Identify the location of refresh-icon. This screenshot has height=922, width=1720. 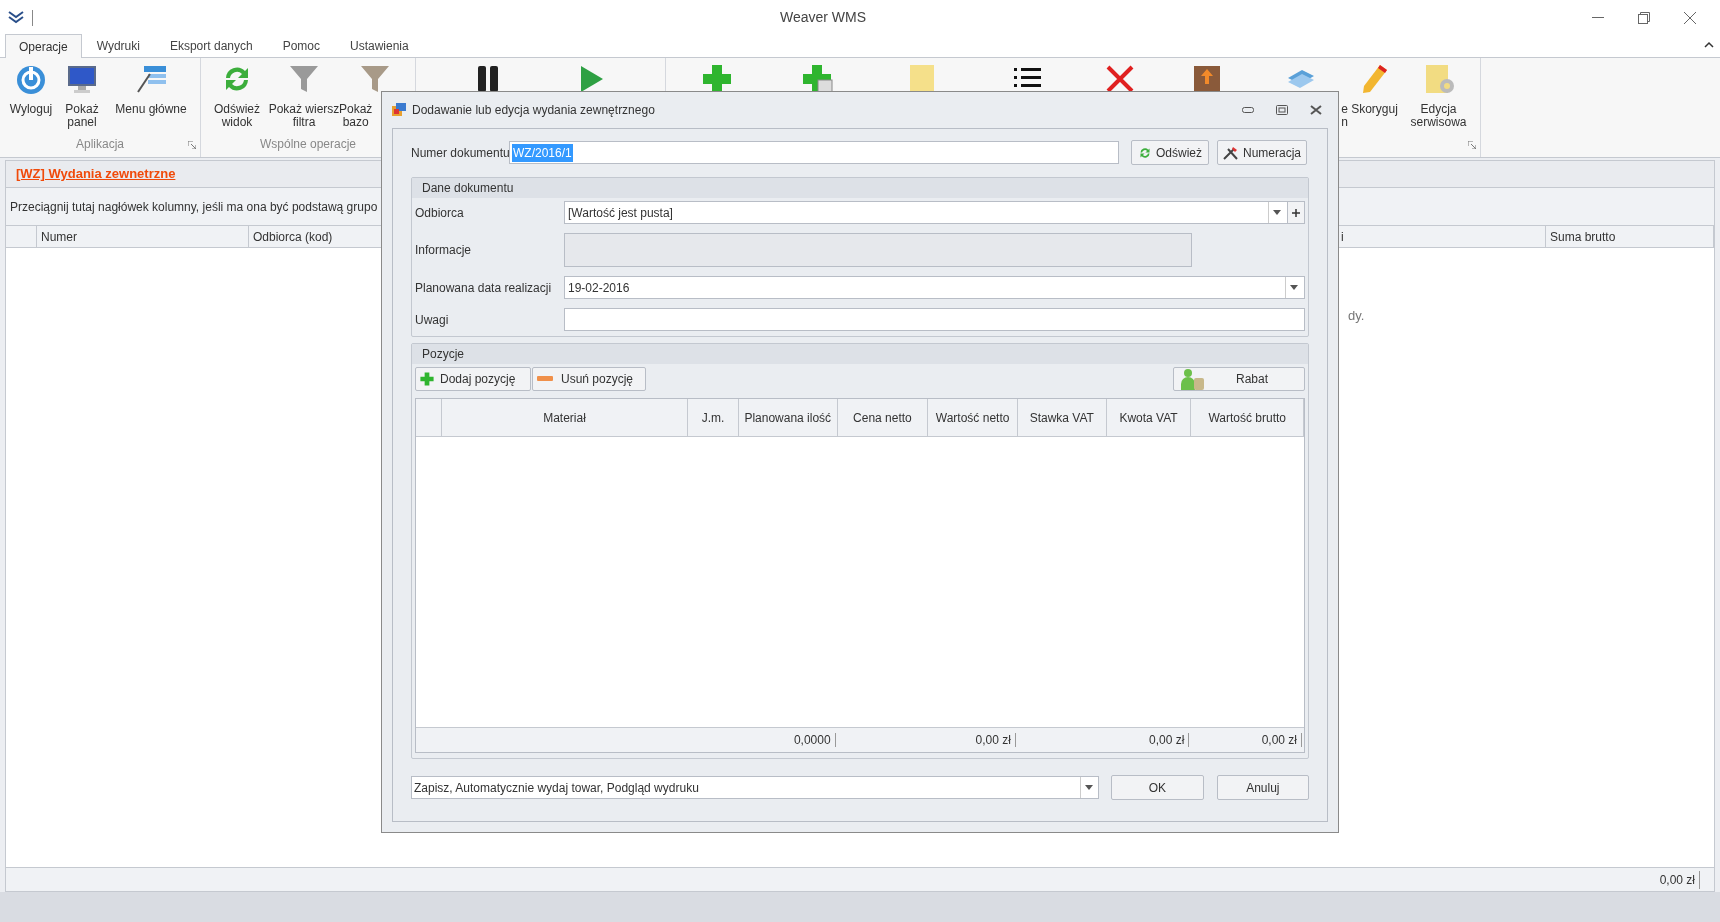
(1145, 152).